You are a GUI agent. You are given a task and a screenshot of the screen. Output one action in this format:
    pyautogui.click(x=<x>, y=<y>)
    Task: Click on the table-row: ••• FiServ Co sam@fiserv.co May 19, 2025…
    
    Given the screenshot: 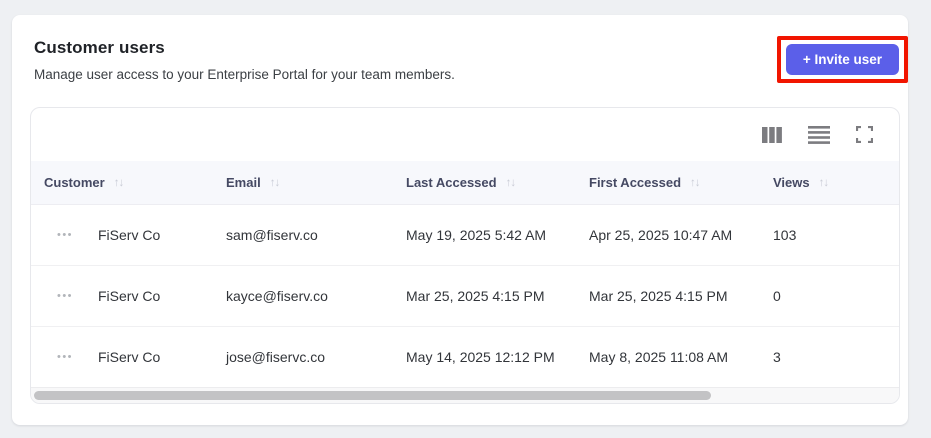 What is the action you would take?
    pyautogui.click(x=465, y=235)
    